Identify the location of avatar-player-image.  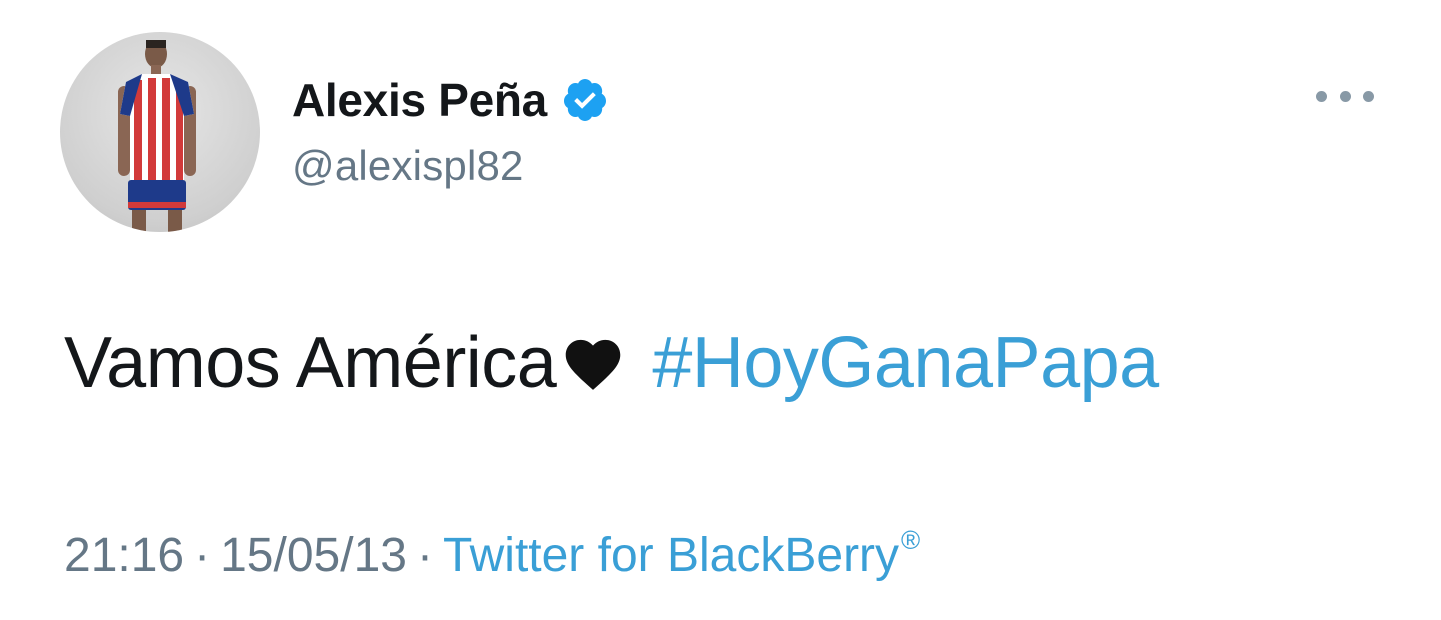
(157, 136).